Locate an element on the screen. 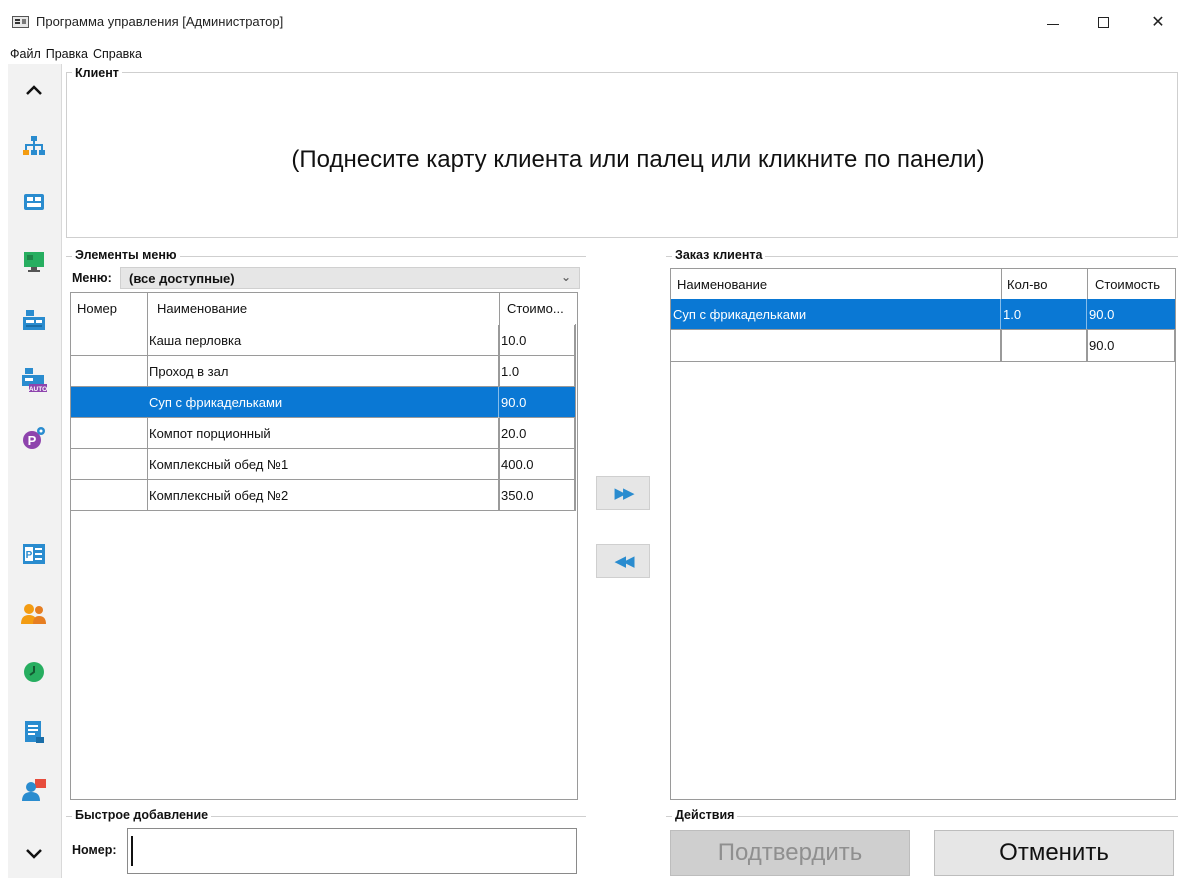  menu-elements-label: Элементы меню is located at coordinates (126, 255).